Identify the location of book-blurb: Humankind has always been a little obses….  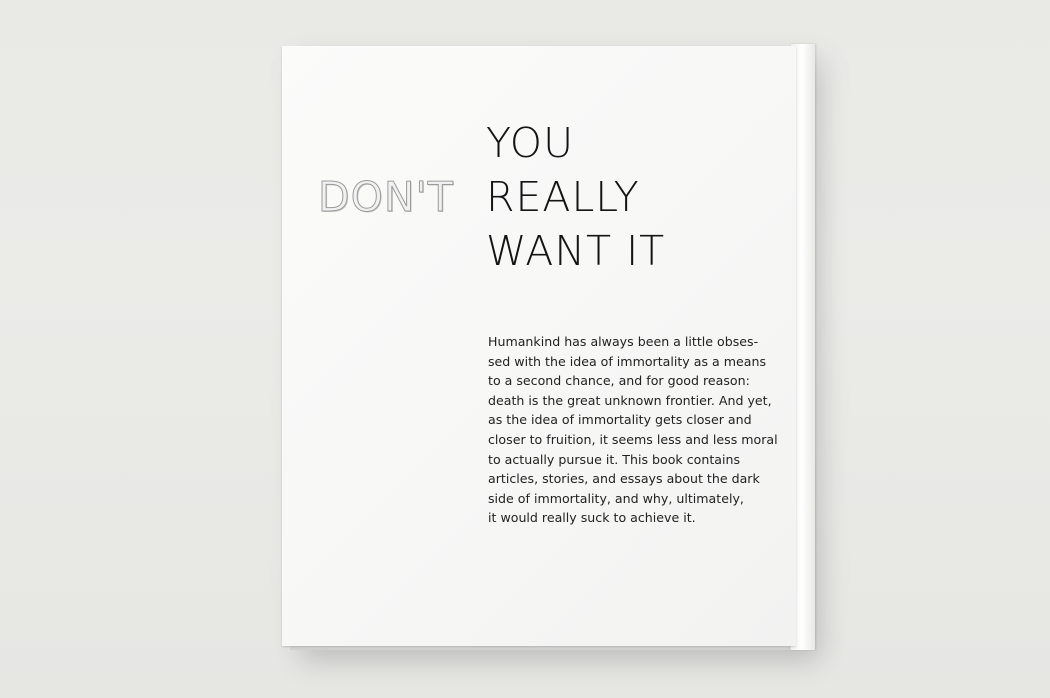
(638, 430).